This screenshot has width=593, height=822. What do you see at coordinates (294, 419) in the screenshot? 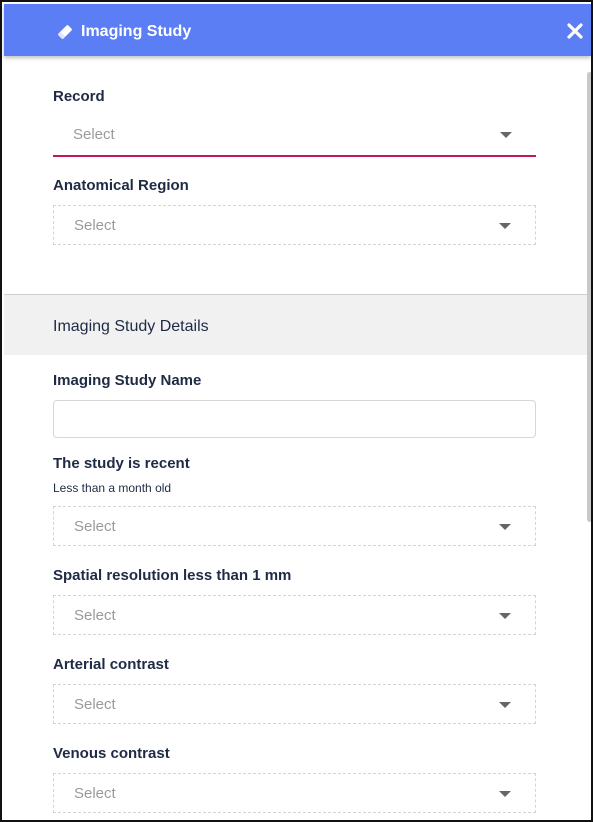
I see `study-name-input` at bounding box center [294, 419].